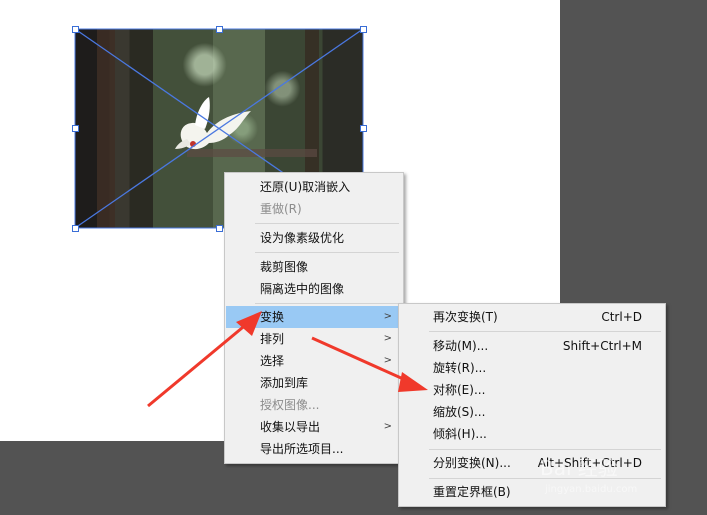  What do you see at coordinates (75, 29) in the screenshot?
I see `resize-handle-top-left` at bounding box center [75, 29].